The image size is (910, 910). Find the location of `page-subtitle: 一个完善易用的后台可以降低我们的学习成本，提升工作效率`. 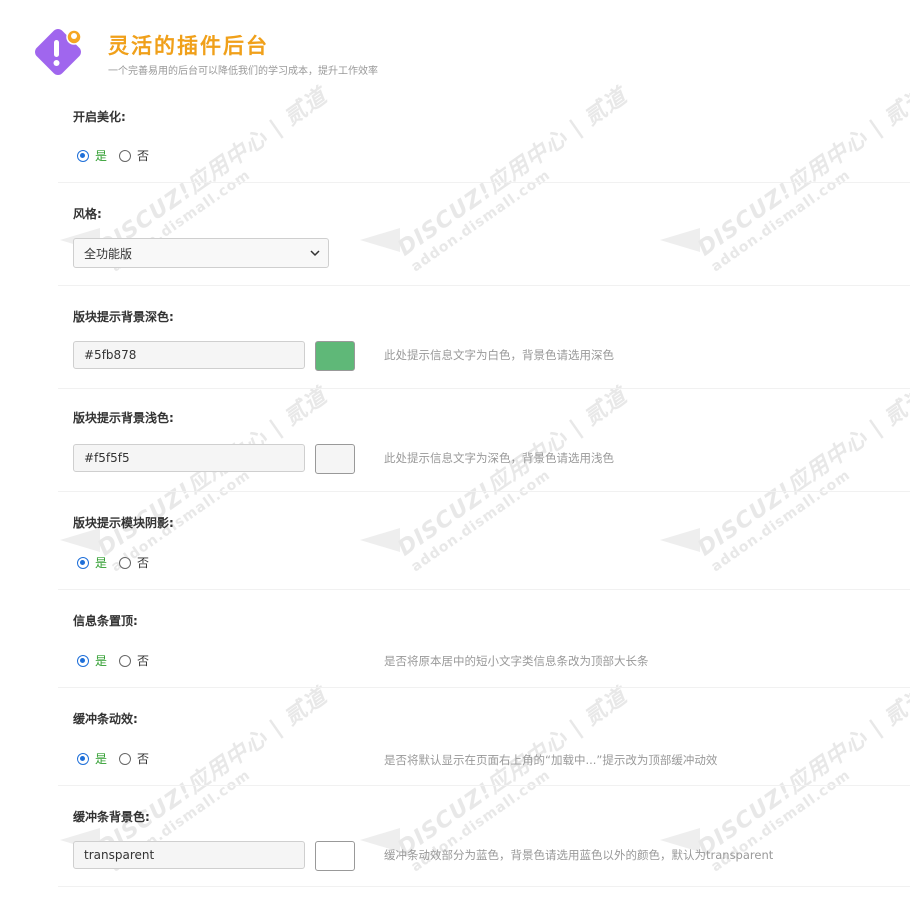

page-subtitle: 一个完善易用的后台可以降低我们的学习成本，提升工作效率 is located at coordinates (243, 71).